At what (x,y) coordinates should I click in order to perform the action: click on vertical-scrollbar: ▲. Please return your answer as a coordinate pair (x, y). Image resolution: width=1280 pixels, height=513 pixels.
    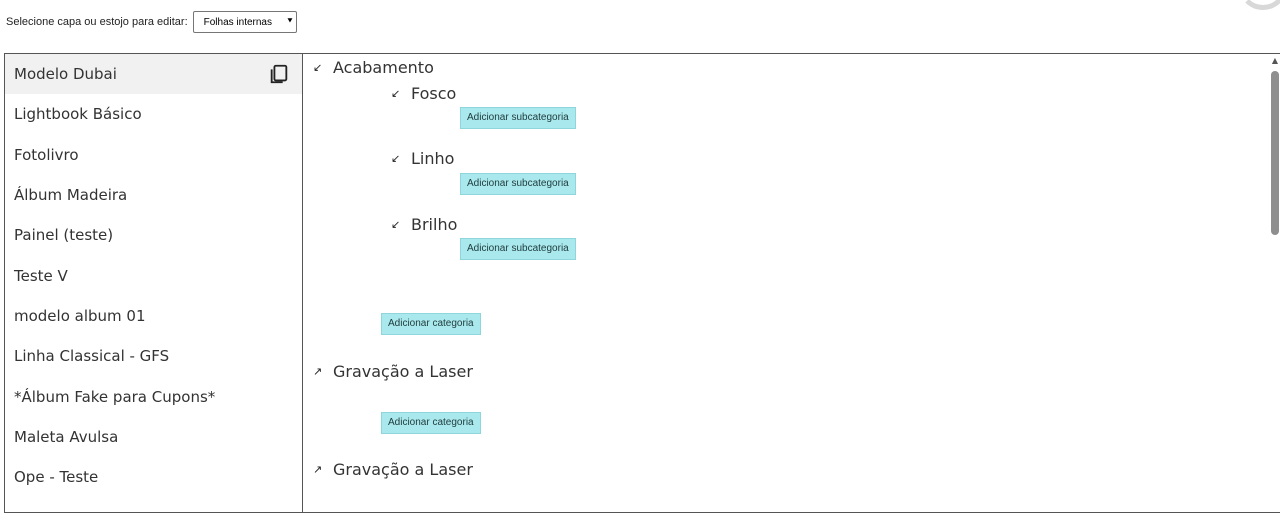
    Looking at the image, I should click on (1274, 283).